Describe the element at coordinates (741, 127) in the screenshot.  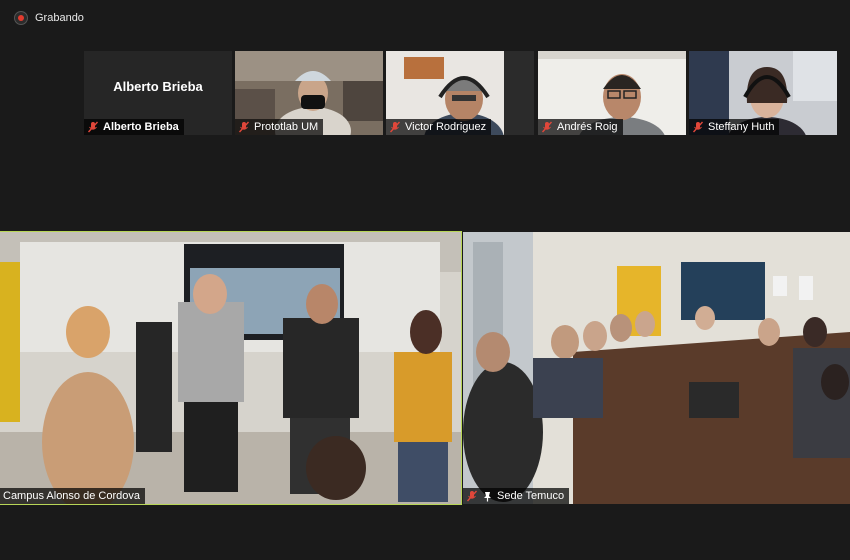
I see `participant-name: Steffany Huth` at that location.